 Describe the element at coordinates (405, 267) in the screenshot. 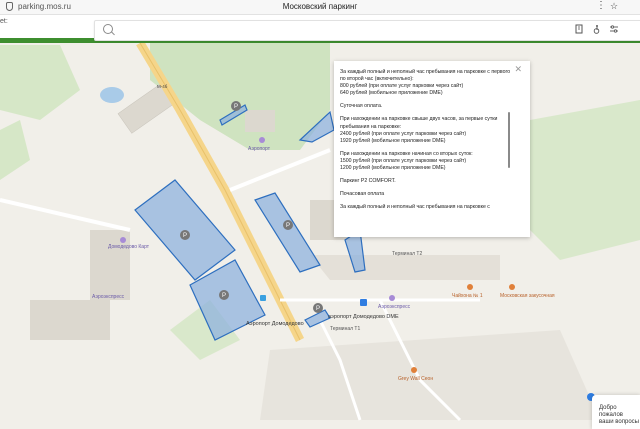

I see `terminal-building` at that location.